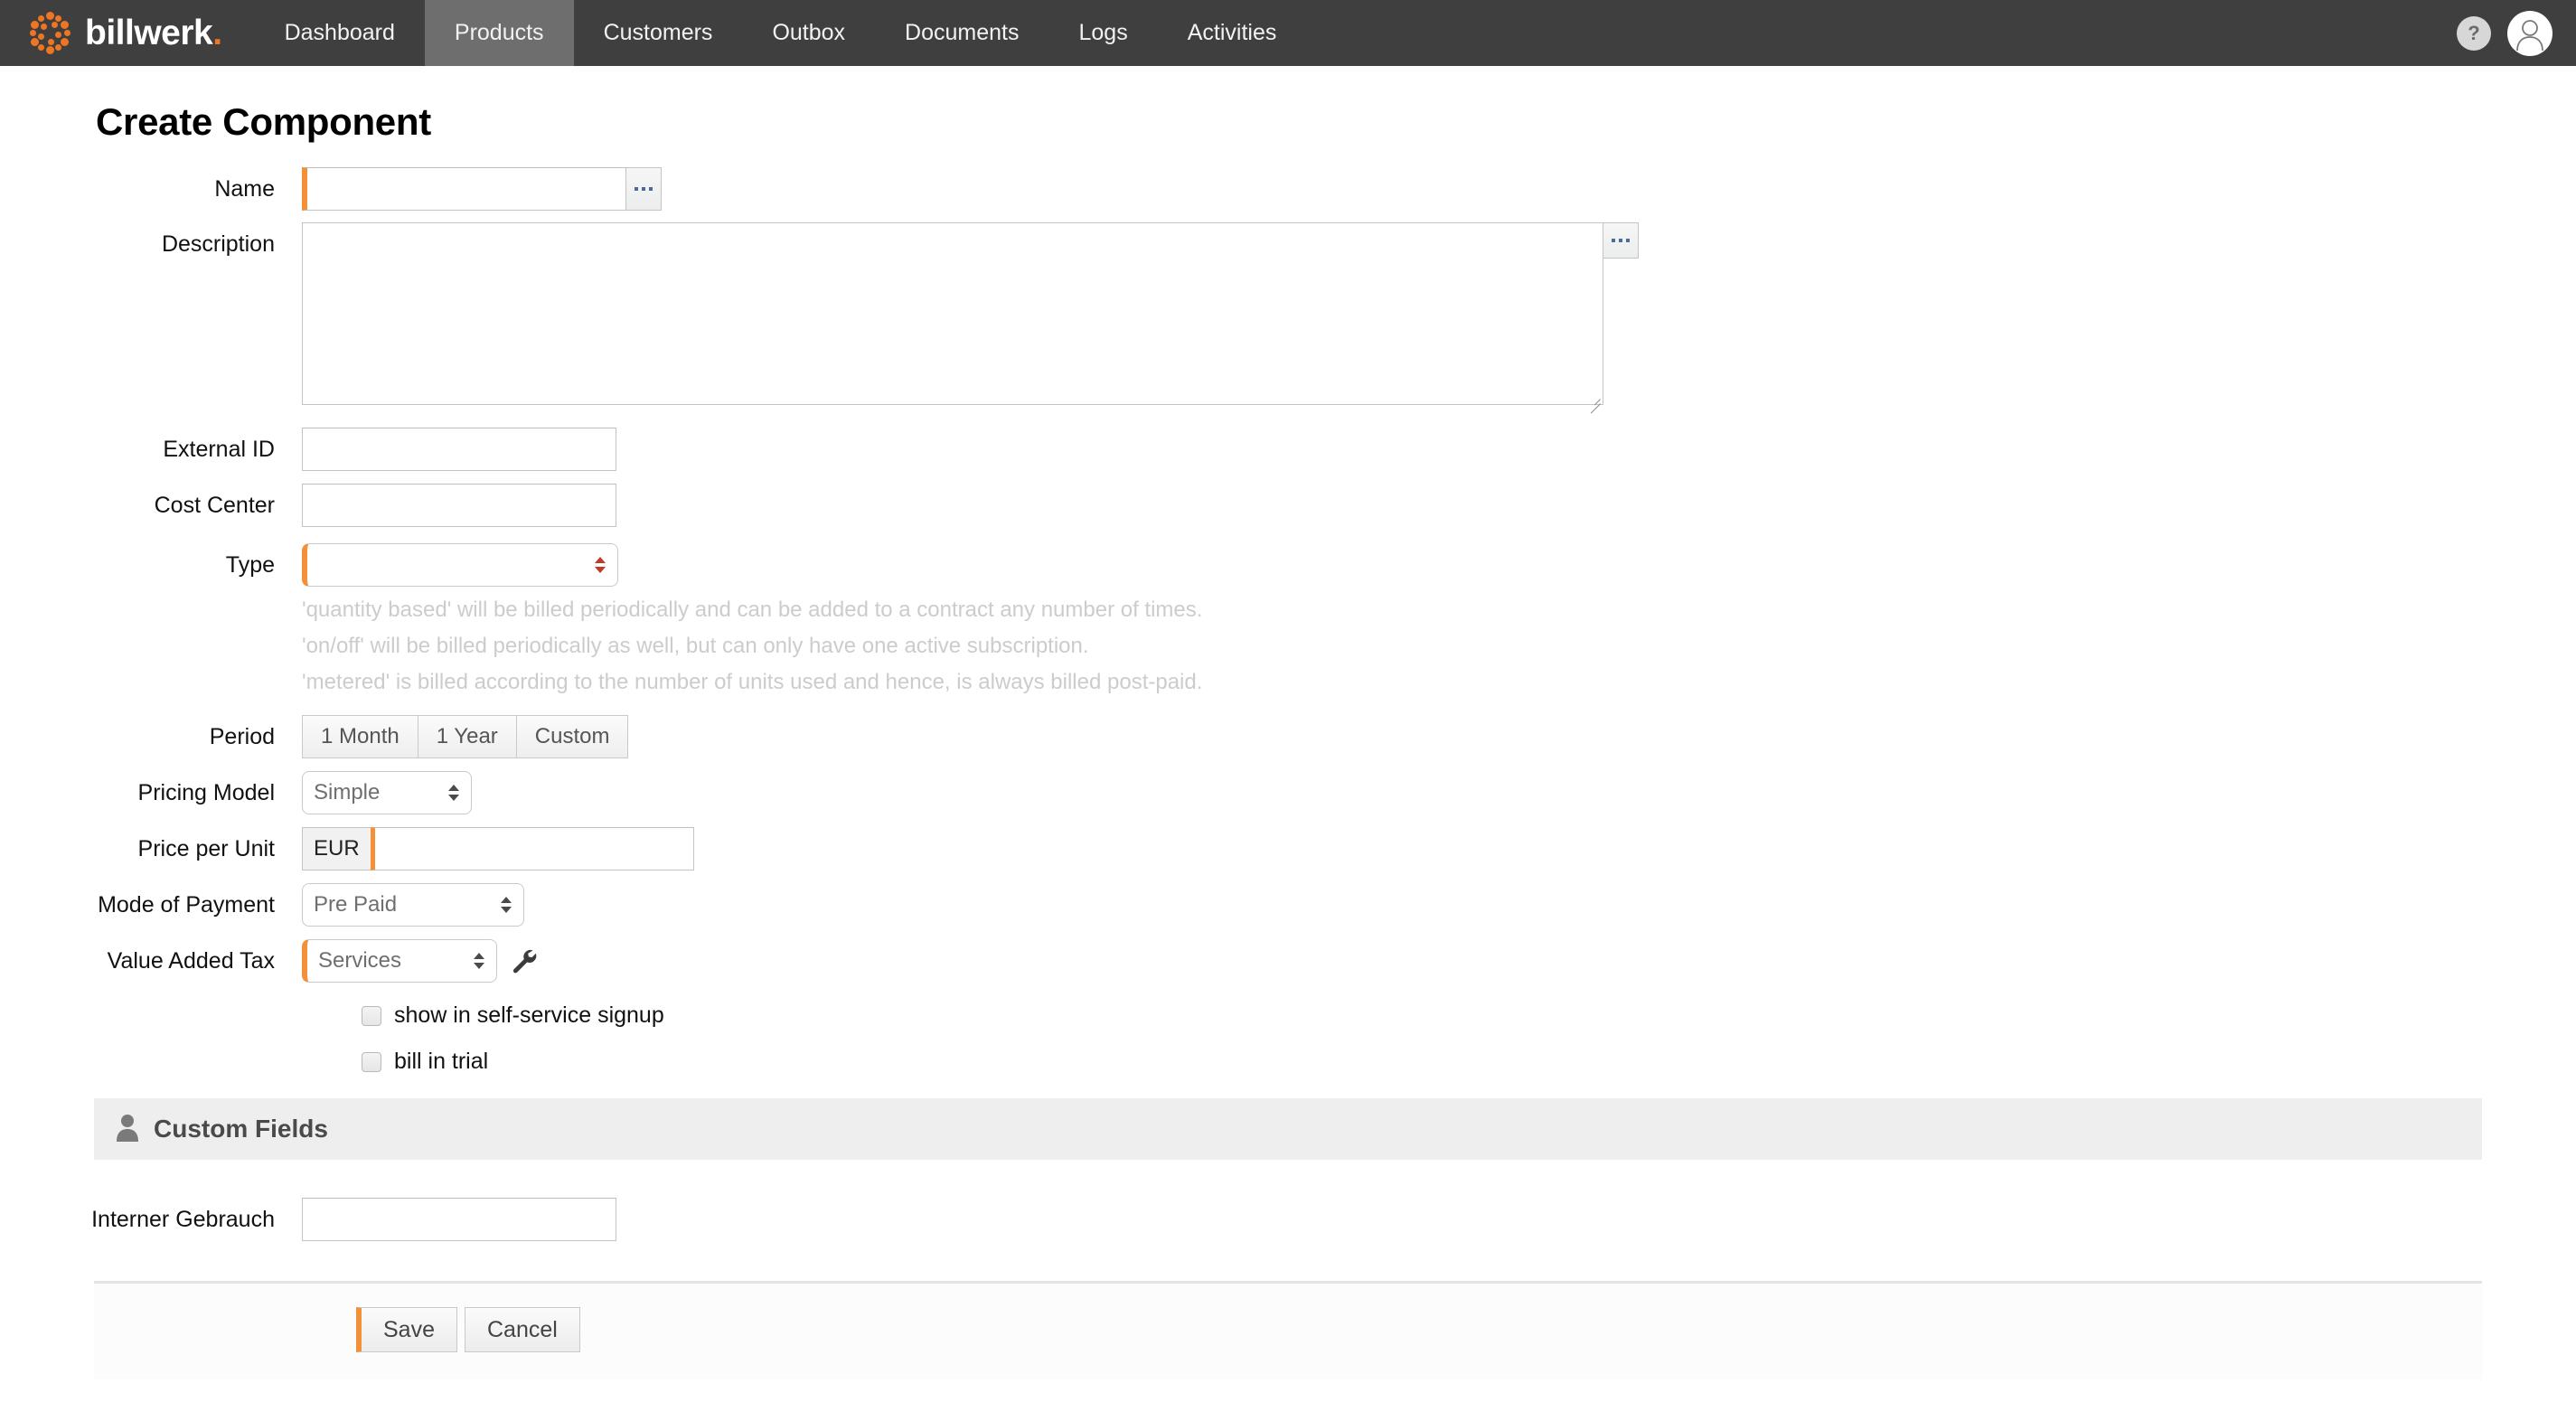 The image size is (2576, 1421). Describe the element at coordinates (183, 1219) in the screenshot. I see `custom-field-label: Interner Gebrauch` at that location.